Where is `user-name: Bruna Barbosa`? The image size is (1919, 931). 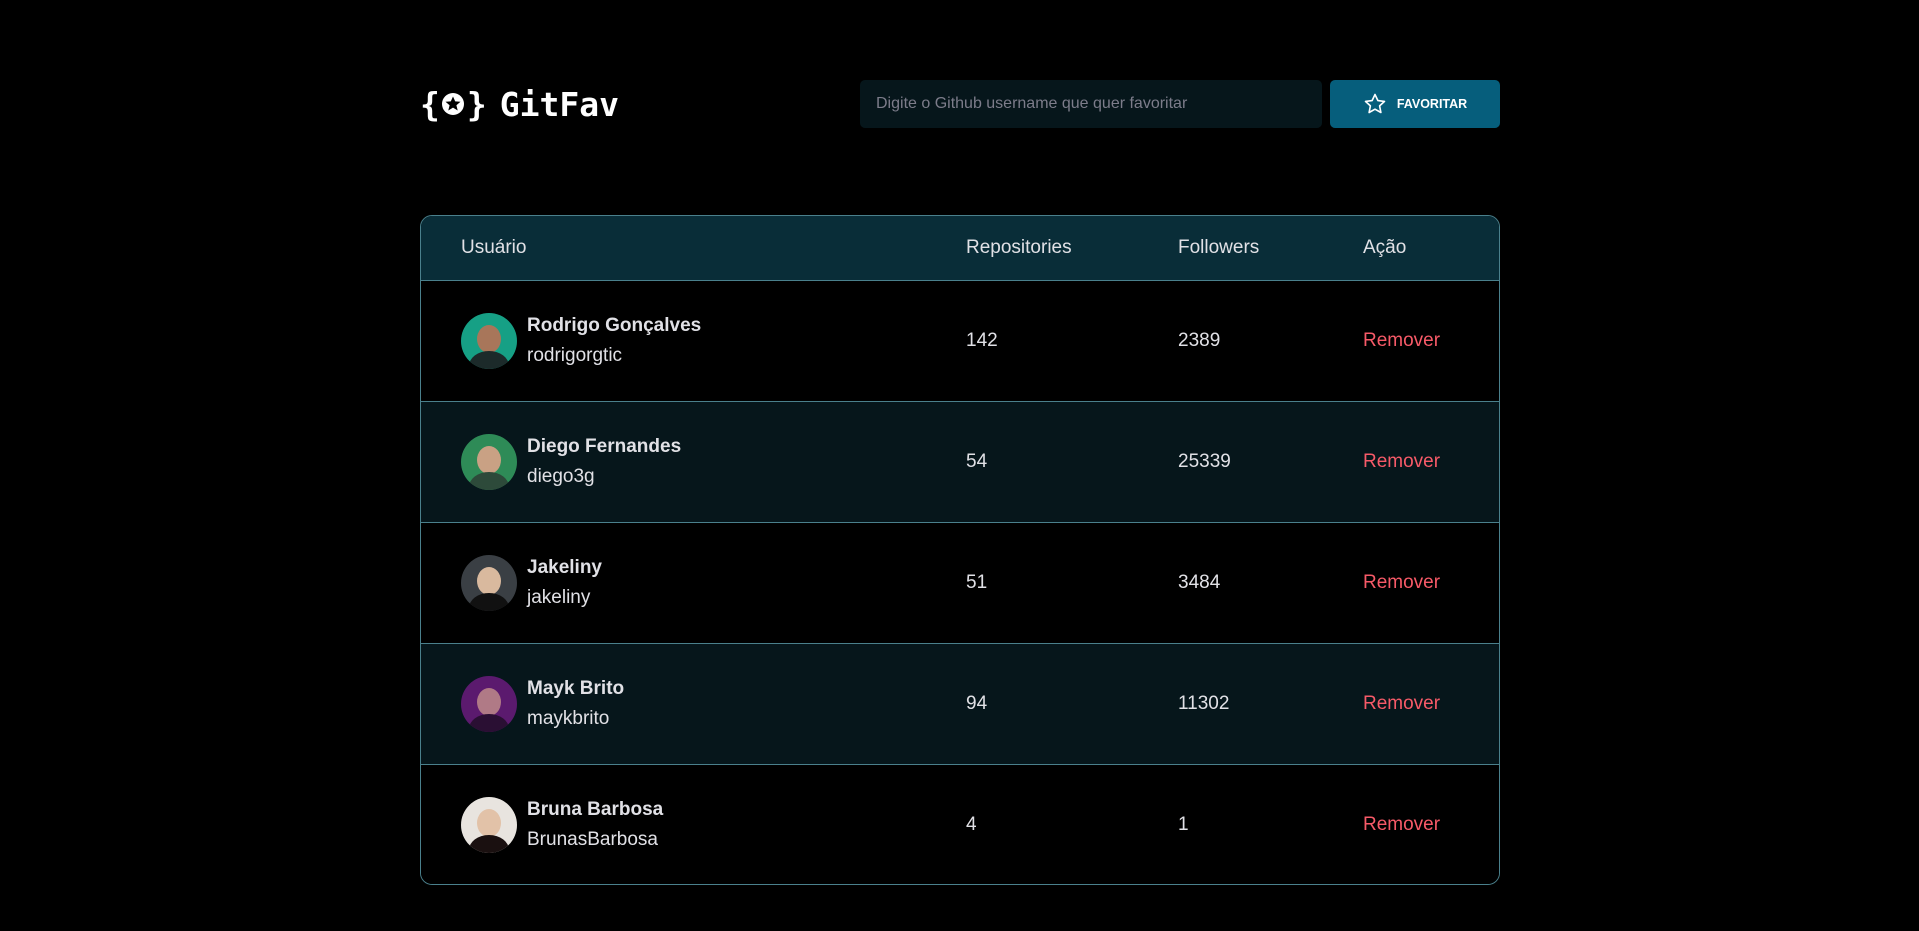
user-name: Bruna Barbosa is located at coordinates (595, 809).